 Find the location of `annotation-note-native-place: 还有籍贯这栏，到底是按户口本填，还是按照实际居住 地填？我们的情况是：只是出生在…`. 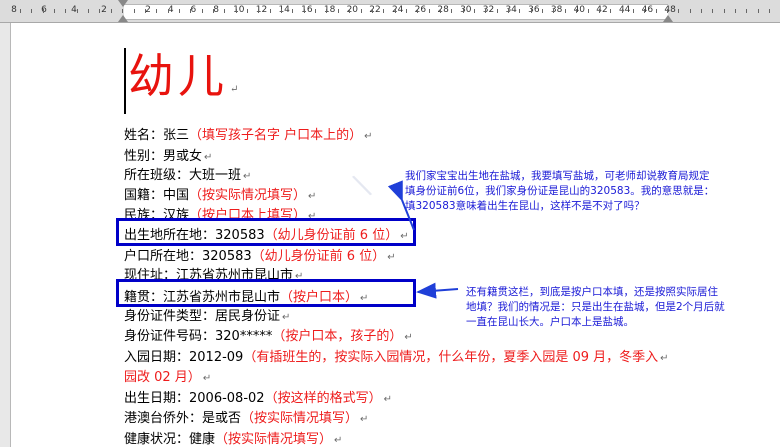

annotation-note-native-place: 还有籍贯这栏，到底是按户口本填，还是按照实际居住 地填？我们的情况是：只是出生在… is located at coordinates (595, 307).